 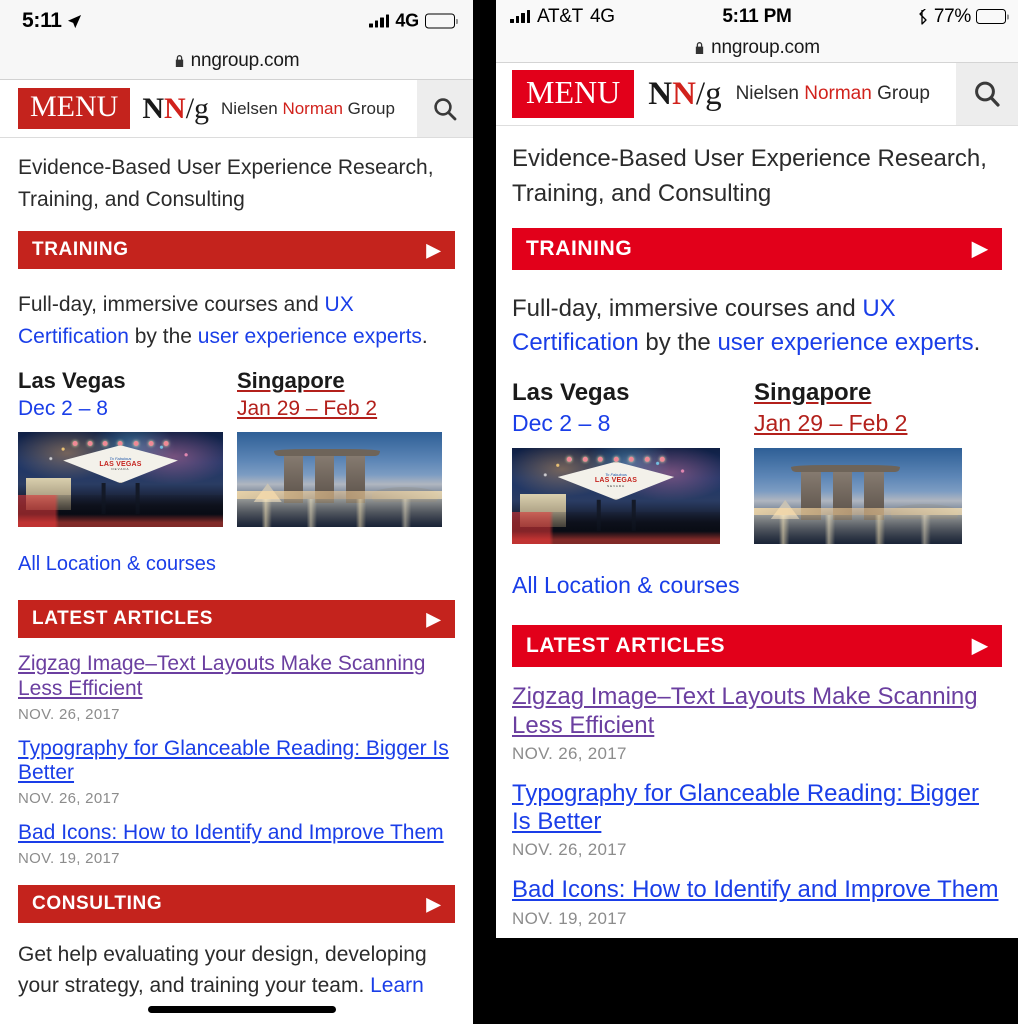 What do you see at coordinates (236, 21) in the screenshot?
I see `left-status-bar: 5:11 4G` at bounding box center [236, 21].